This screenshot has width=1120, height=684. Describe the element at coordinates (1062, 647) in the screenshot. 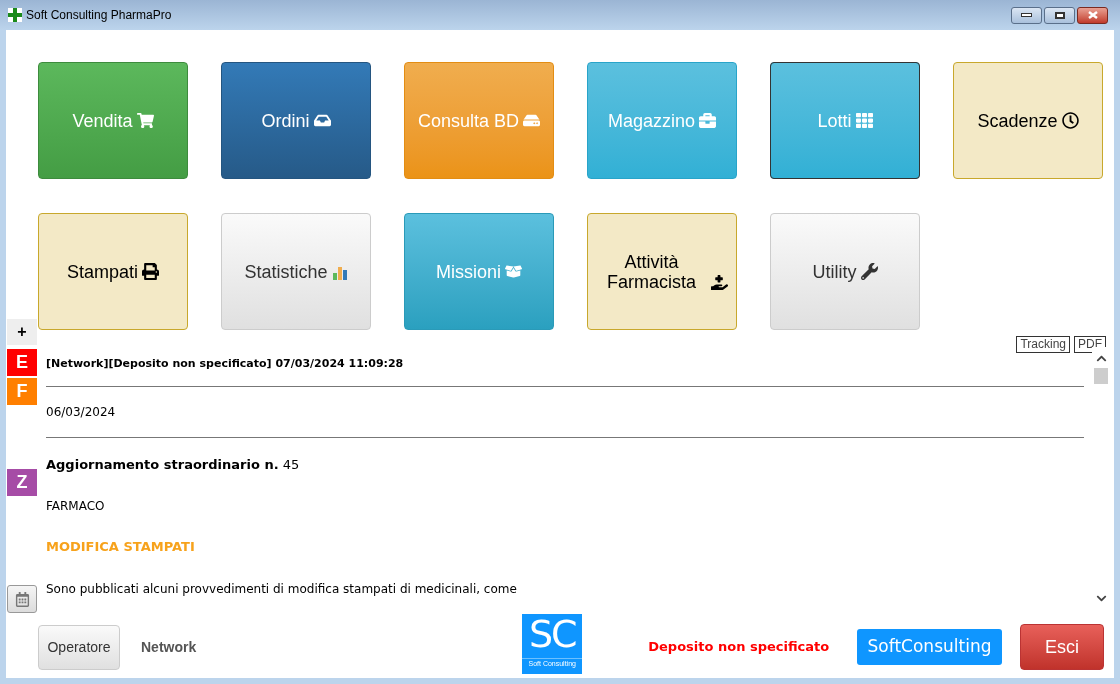

I see `exit-button: Esci` at that location.